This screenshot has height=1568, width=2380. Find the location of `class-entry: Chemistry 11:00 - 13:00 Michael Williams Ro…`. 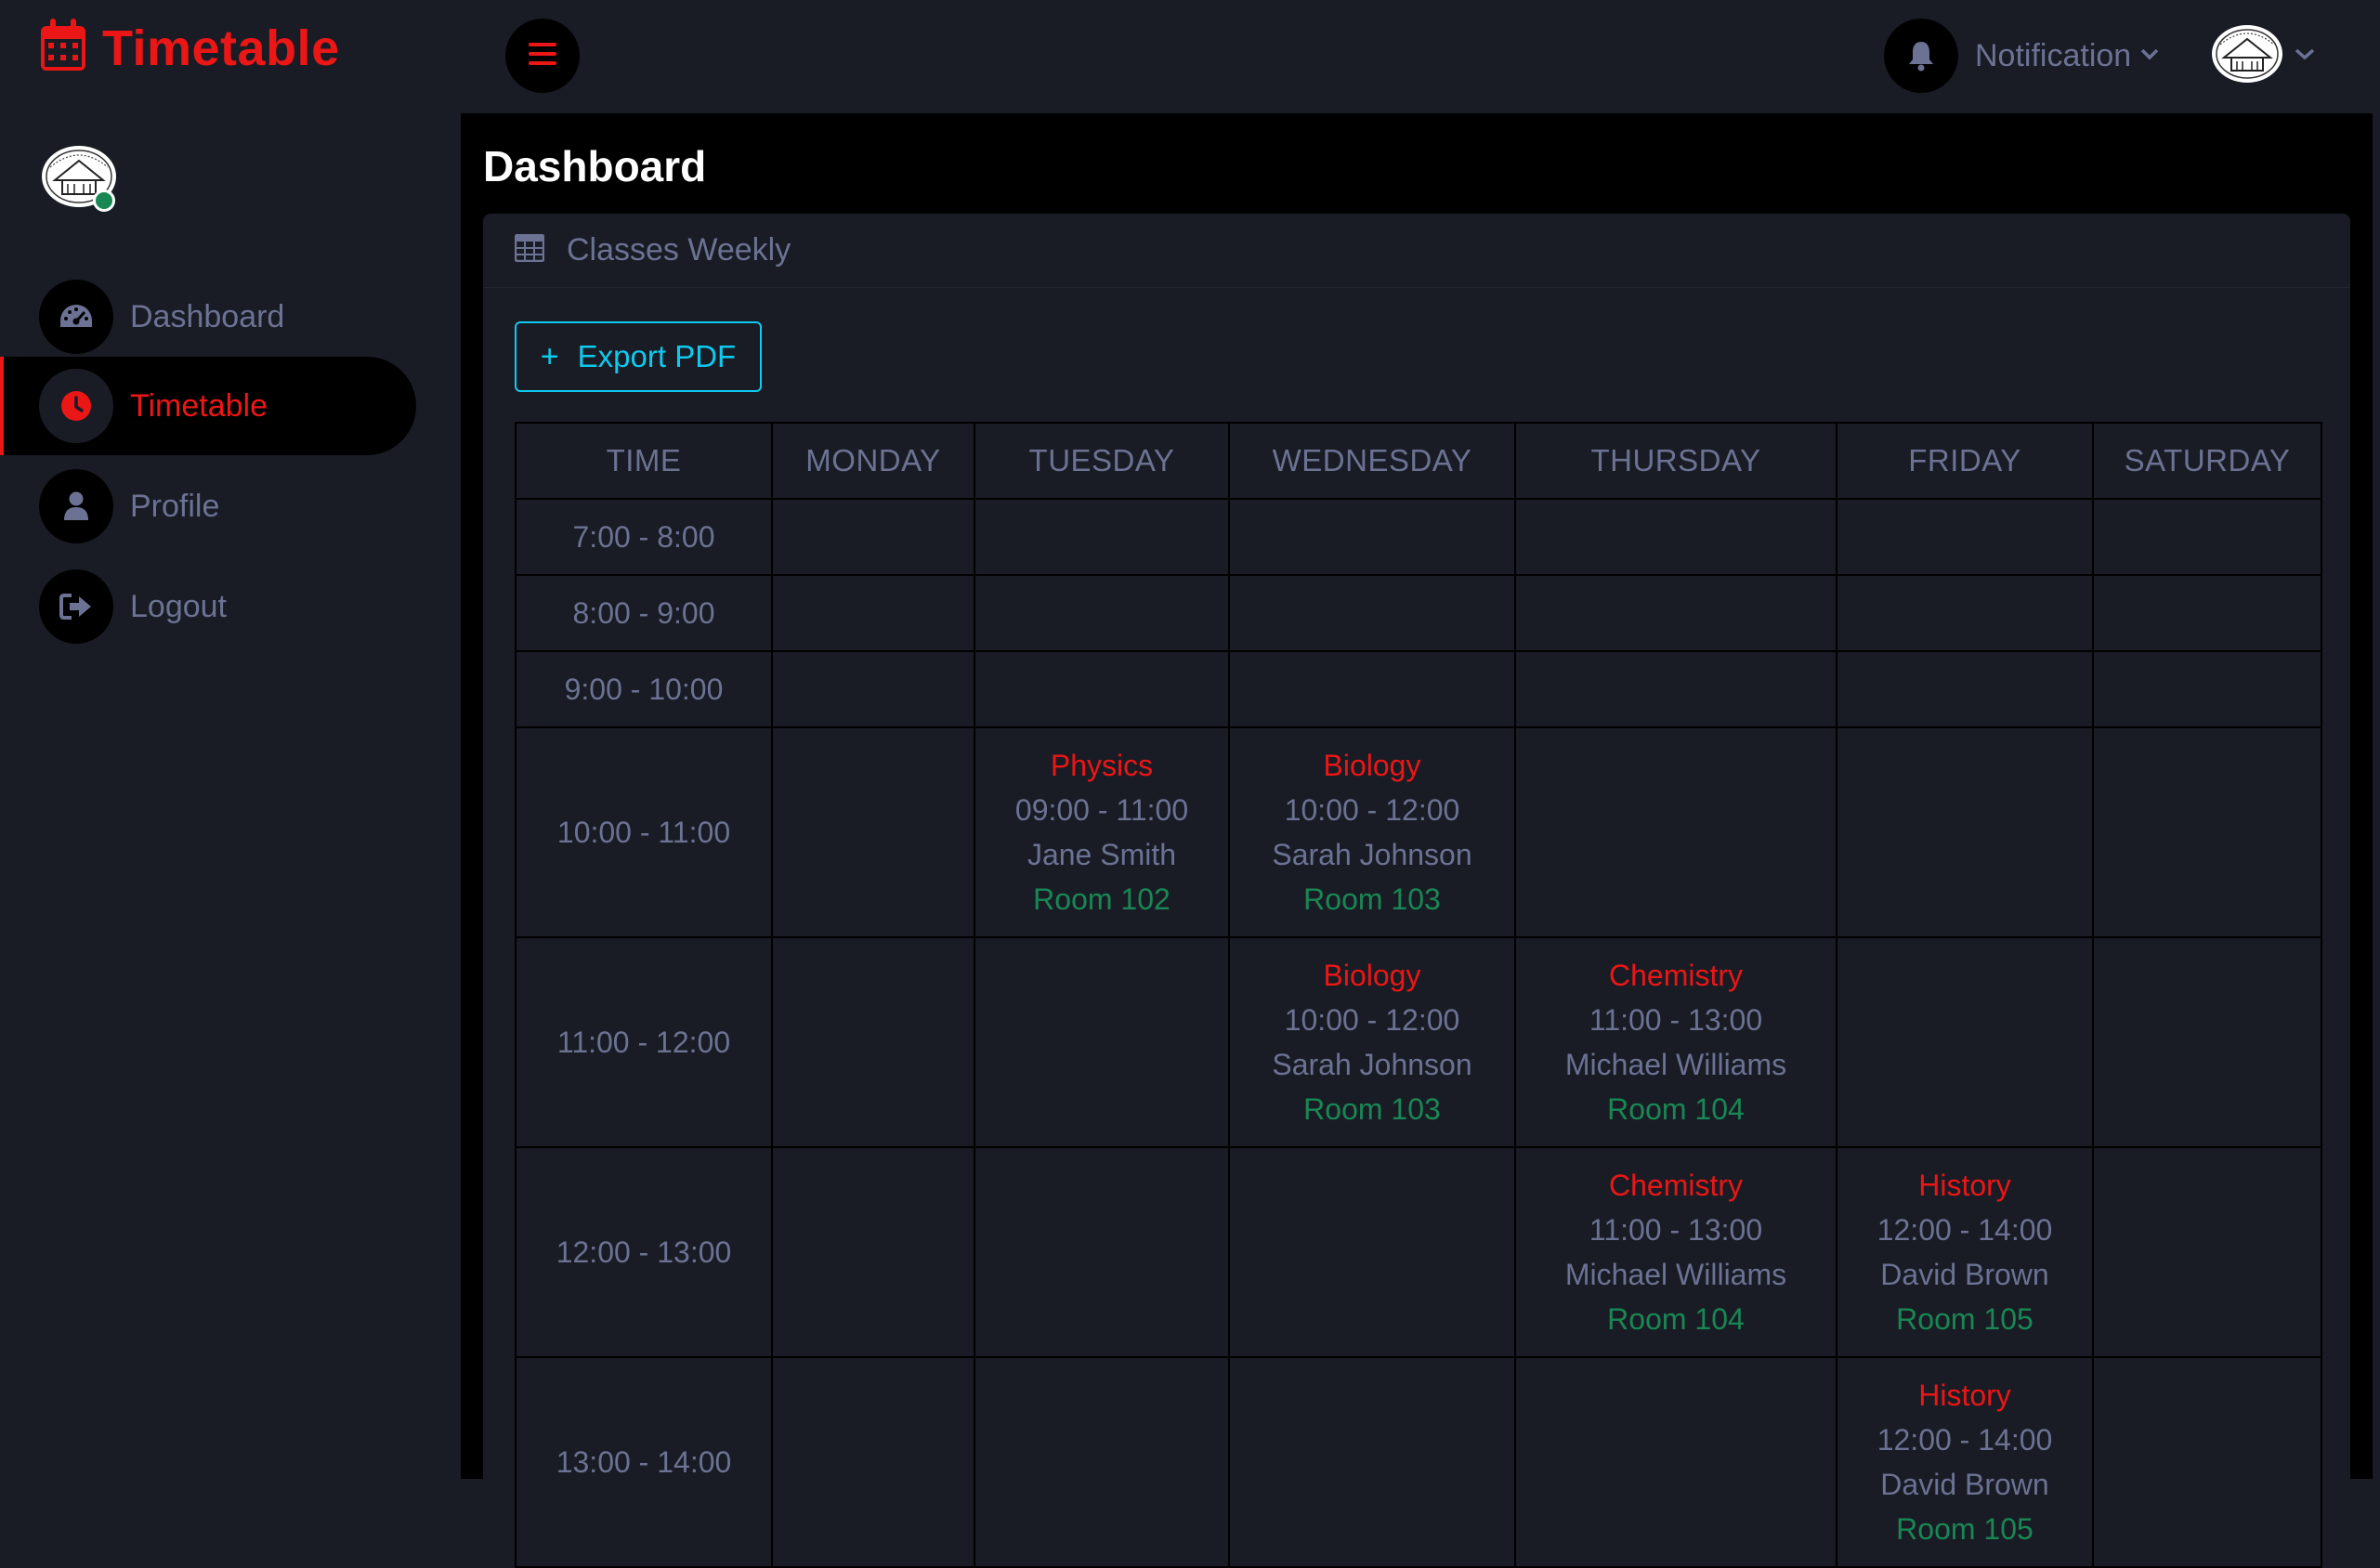

class-entry: Chemistry 11:00 - 13:00 Michael Williams Ro… is located at coordinates (1676, 1252).